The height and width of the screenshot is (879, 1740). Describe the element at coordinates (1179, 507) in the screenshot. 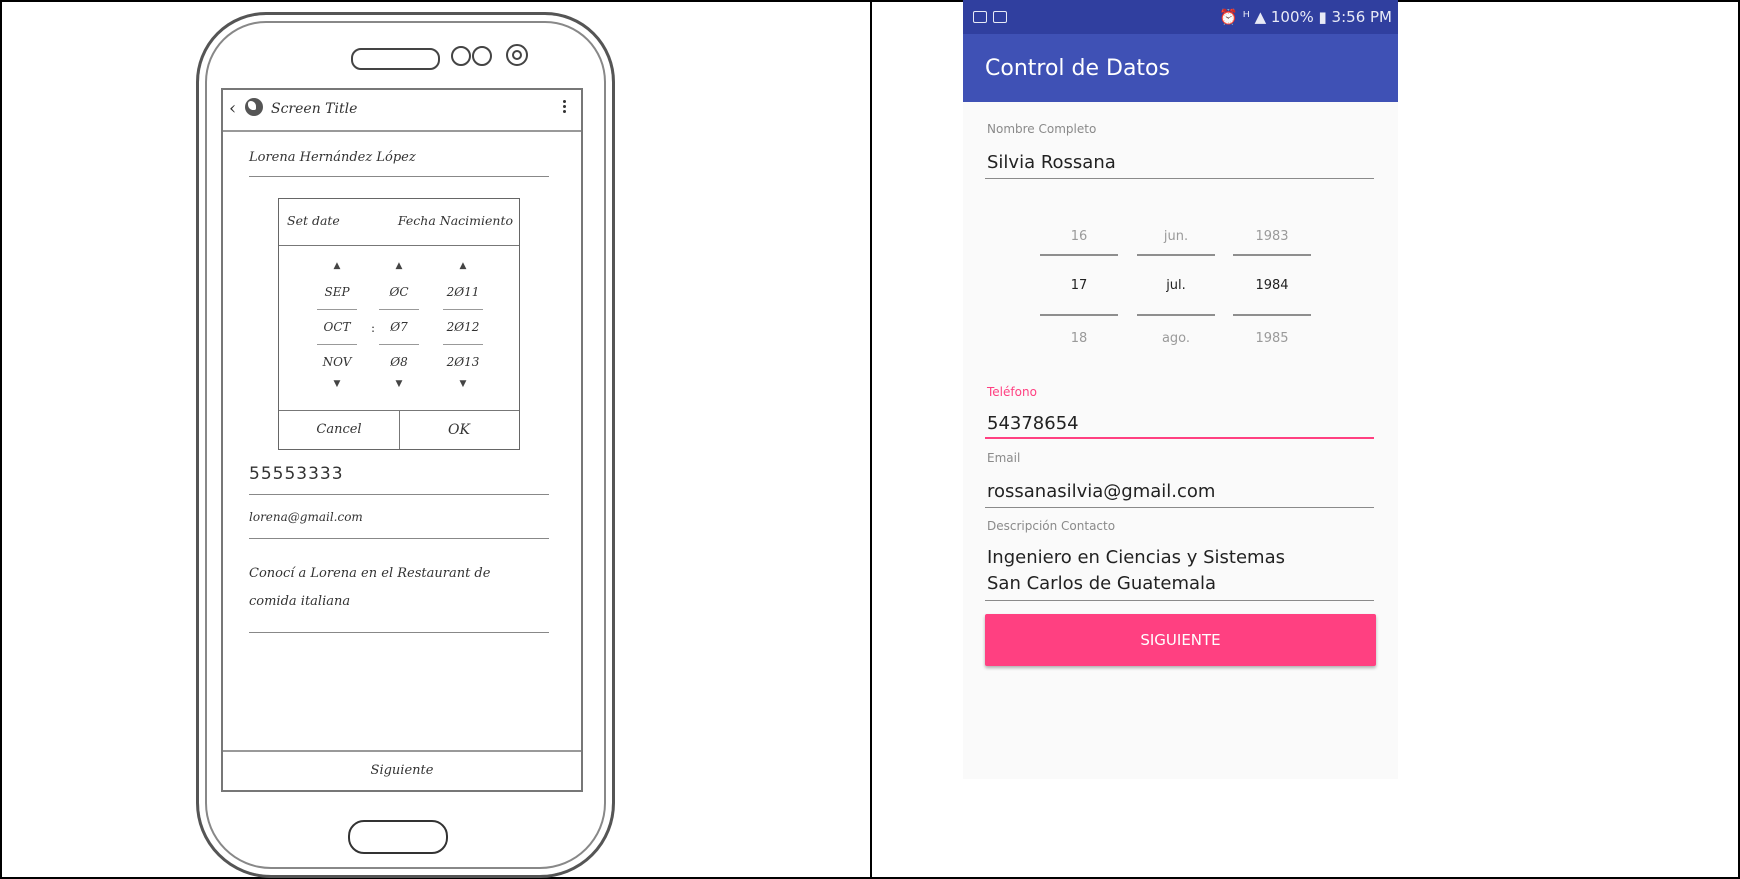

I see `email-underline` at that location.